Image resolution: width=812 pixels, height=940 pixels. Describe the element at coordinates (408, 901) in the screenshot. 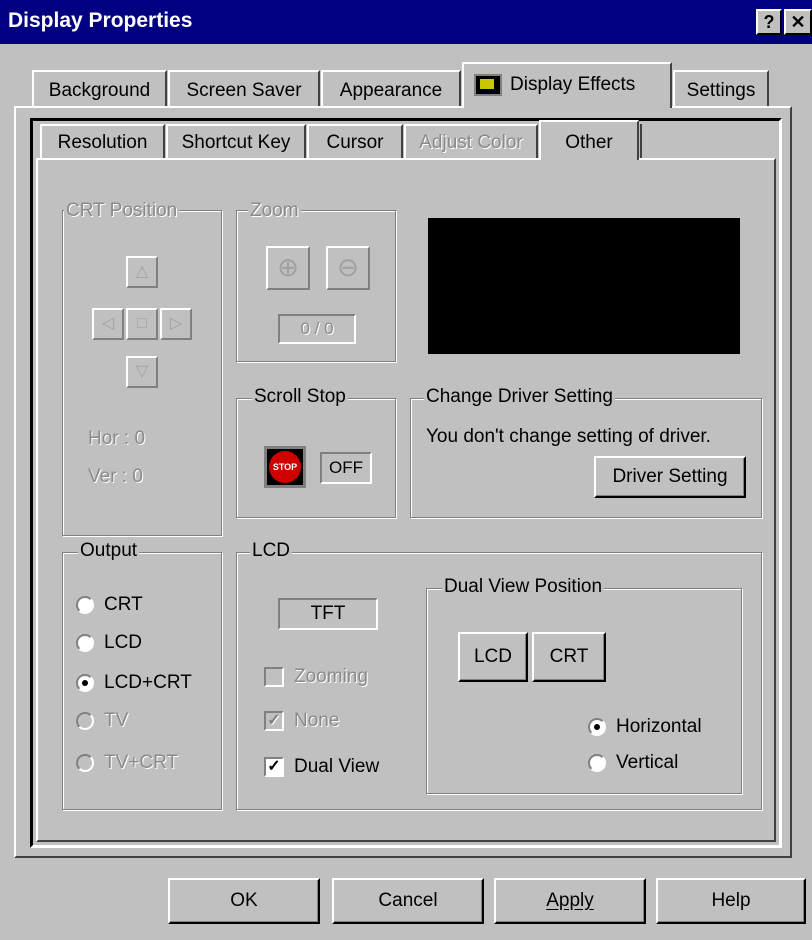

I see `cancel-button: Cancel` at that location.